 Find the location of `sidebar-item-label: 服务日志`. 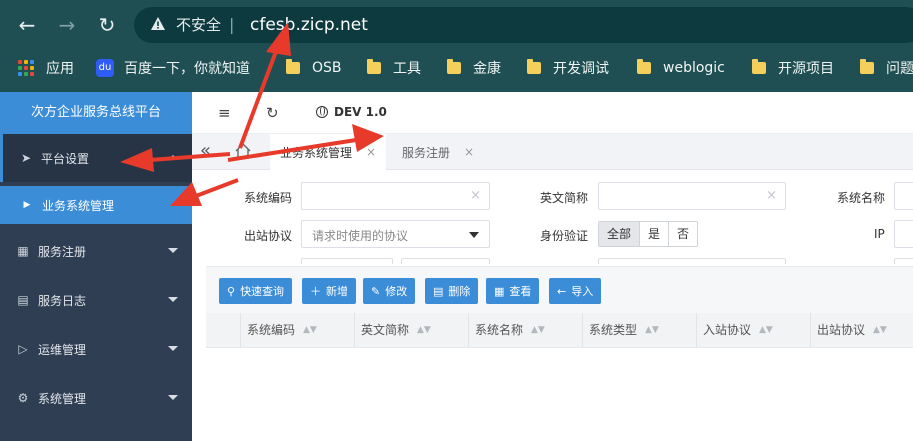

sidebar-item-label: 服务日志 is located at coordinates (62, 300).